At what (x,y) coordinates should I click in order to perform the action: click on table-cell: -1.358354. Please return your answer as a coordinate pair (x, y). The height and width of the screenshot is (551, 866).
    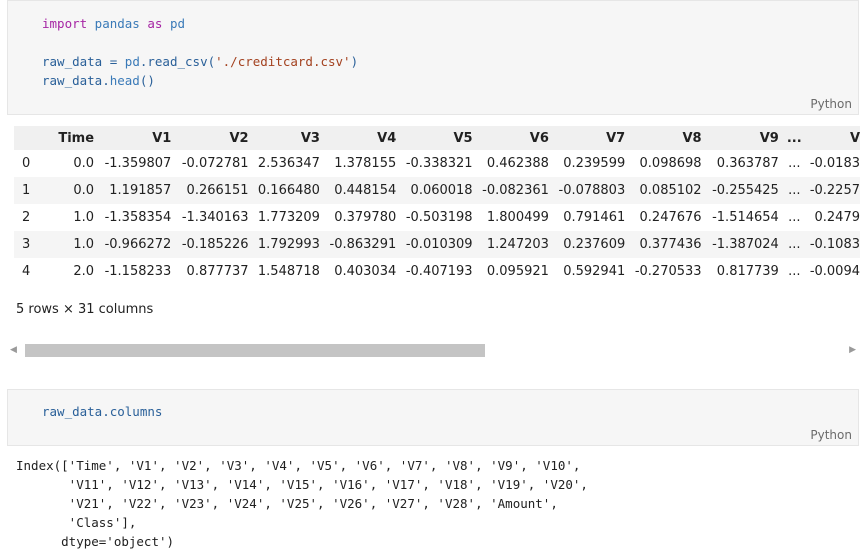
    Looking at the image, I should click on (138, 217).